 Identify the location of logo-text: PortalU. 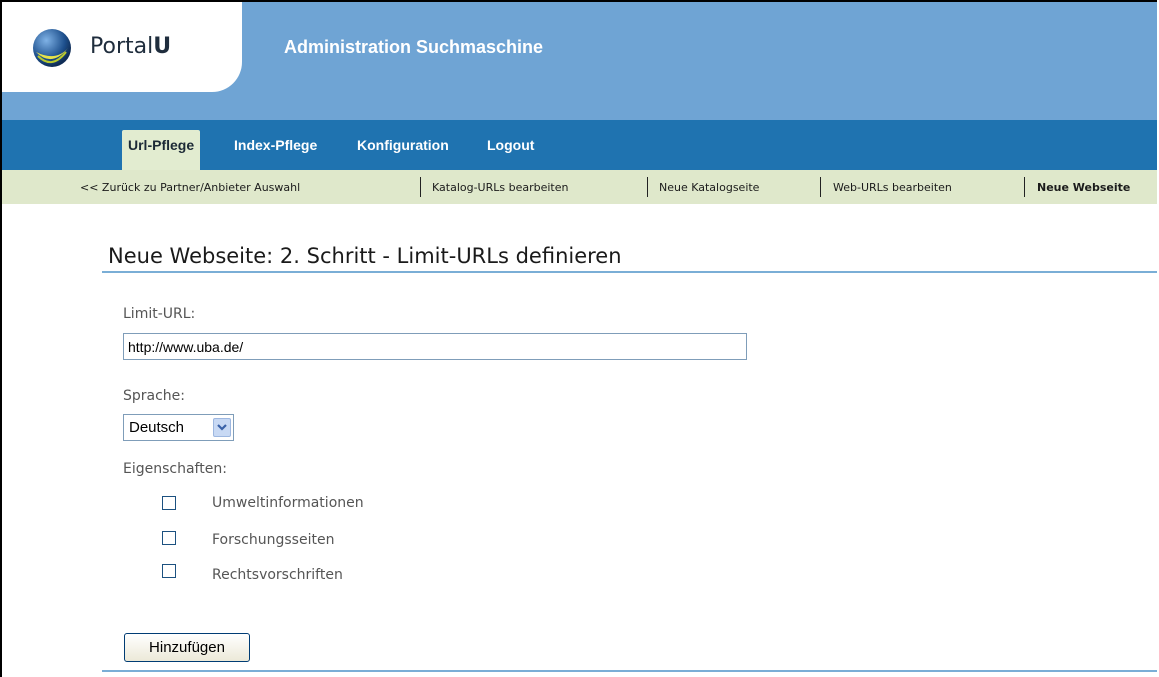
(131, 46).